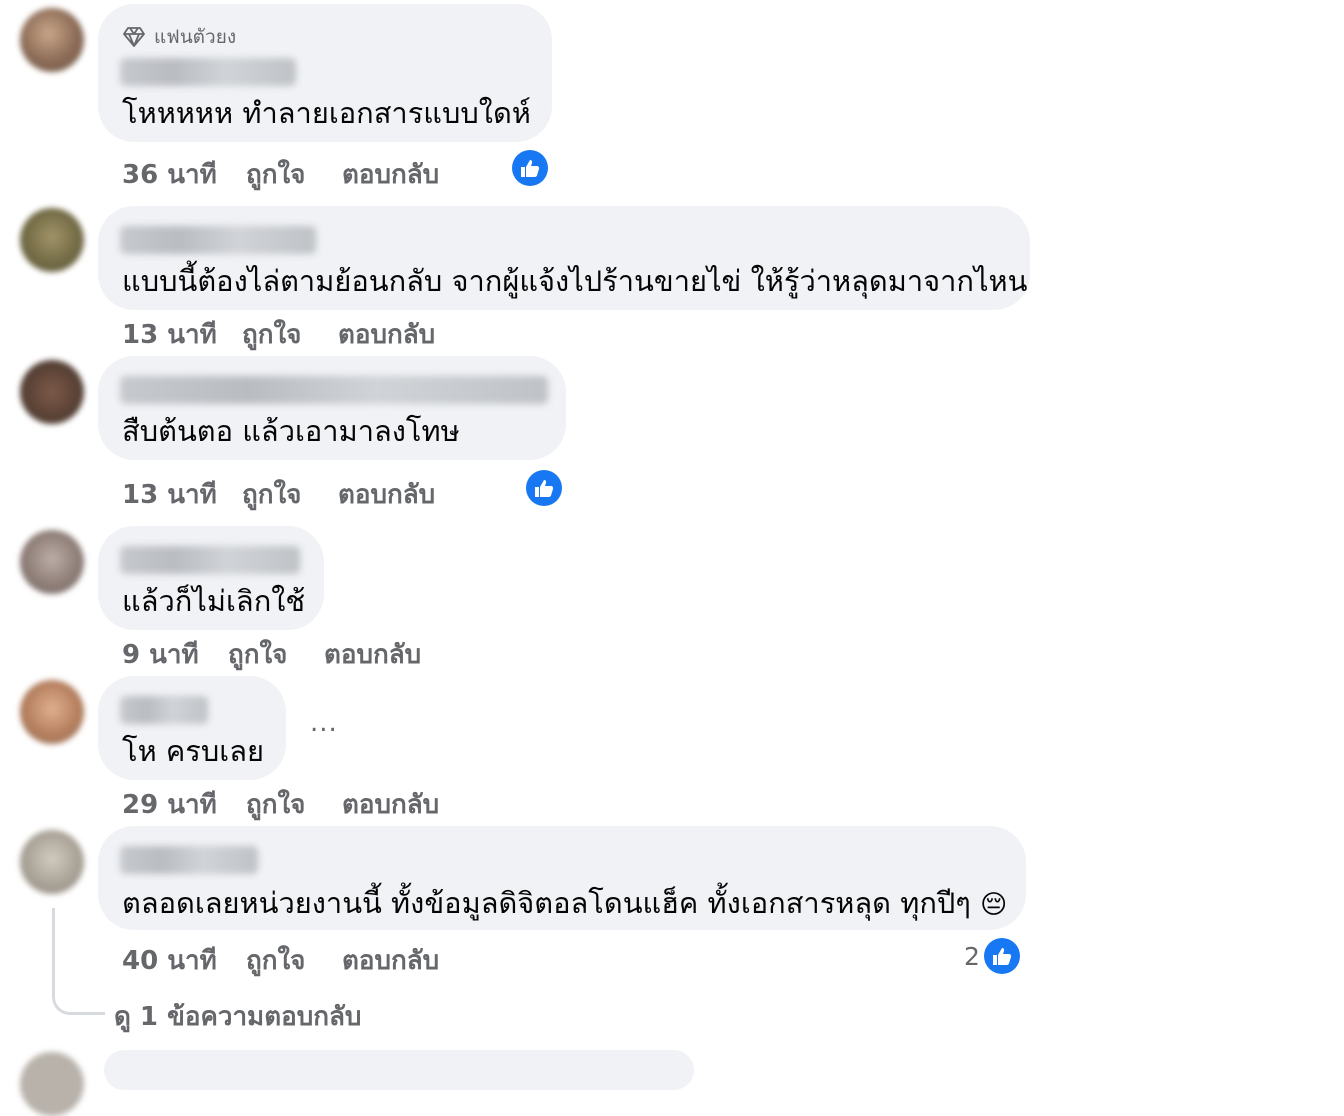 Image resolution: width=1344 pixels, height=1116 pixels. Describe the element at coordinates (399, 1070) in the screenshot. I see `comment-bubble` at that location.